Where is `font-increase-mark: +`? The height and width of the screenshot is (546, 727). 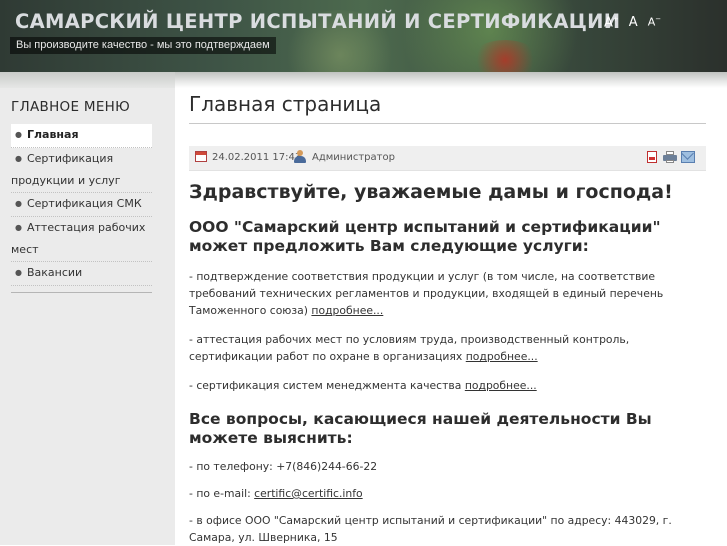 font-increase-mark: + is located at coordinates (615, 19).